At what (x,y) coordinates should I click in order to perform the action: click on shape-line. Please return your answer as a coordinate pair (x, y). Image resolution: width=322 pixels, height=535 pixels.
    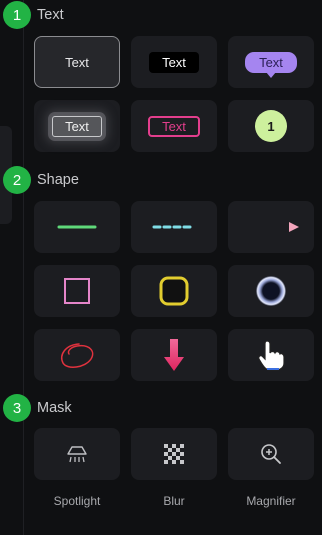
    Looking at the image, I should click on (77, 227).